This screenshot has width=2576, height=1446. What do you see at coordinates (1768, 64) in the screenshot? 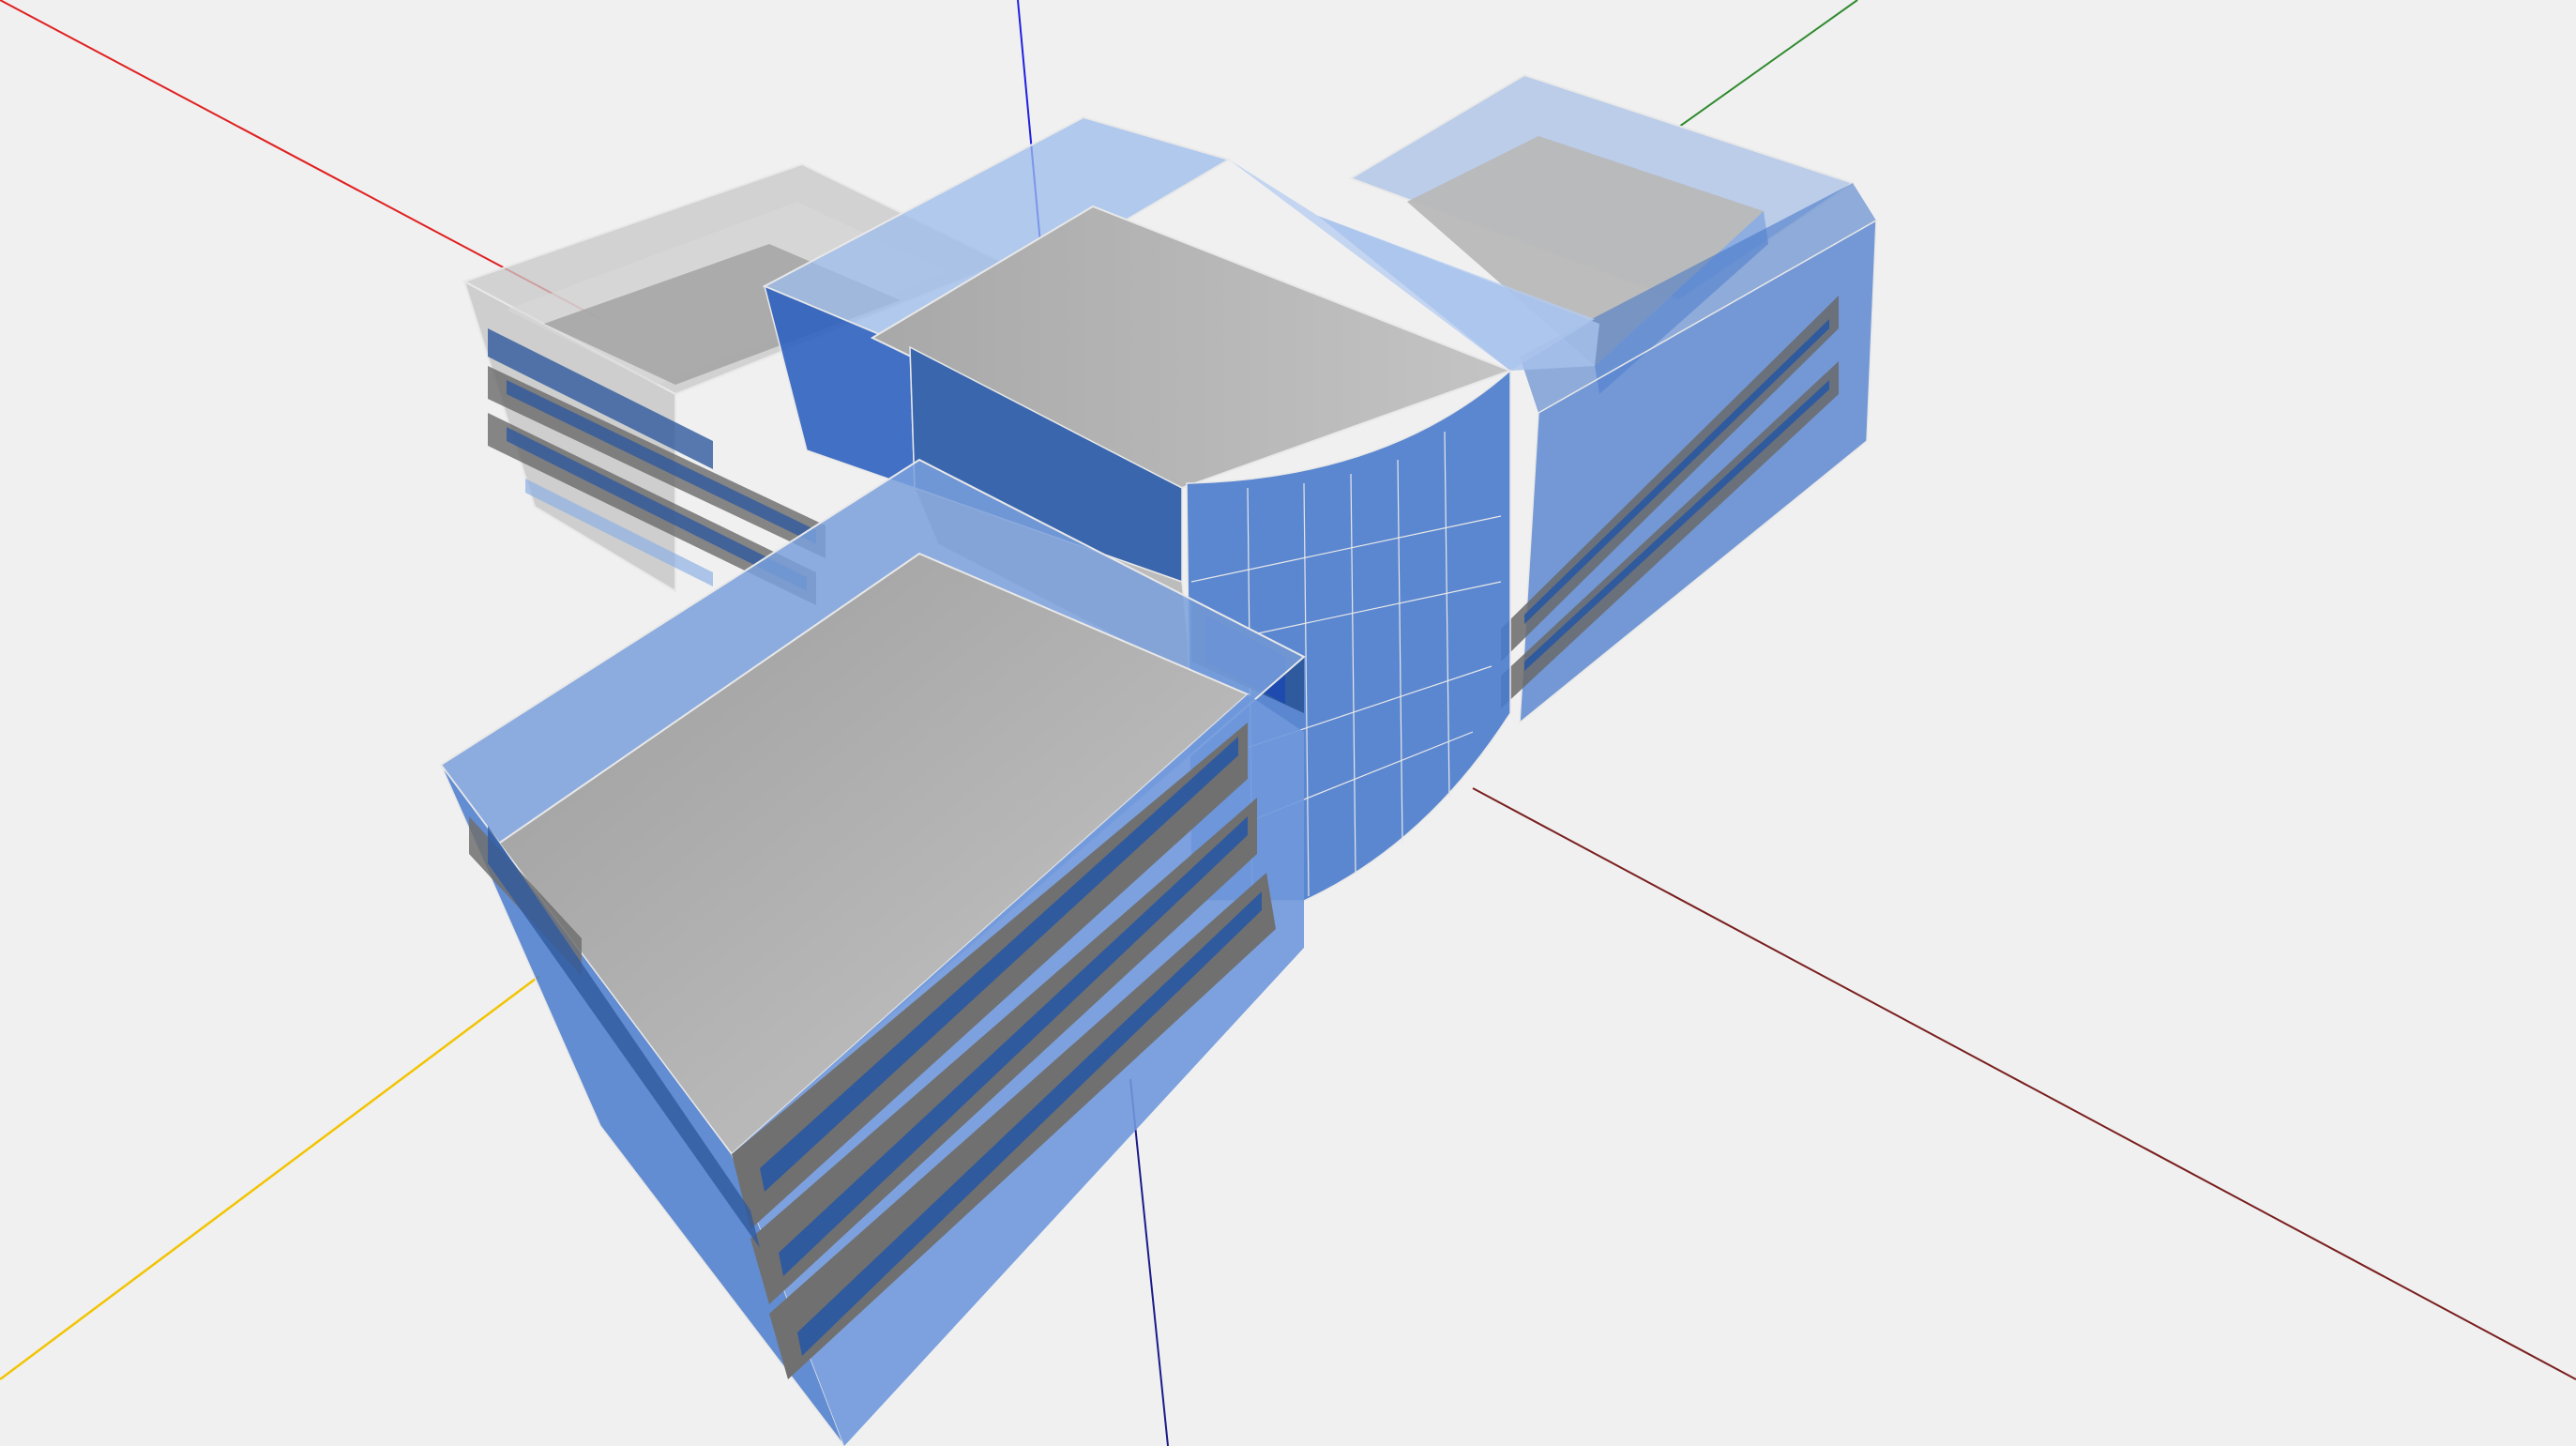
I see `y-axis-positive` at bounding box center [1768, 64].